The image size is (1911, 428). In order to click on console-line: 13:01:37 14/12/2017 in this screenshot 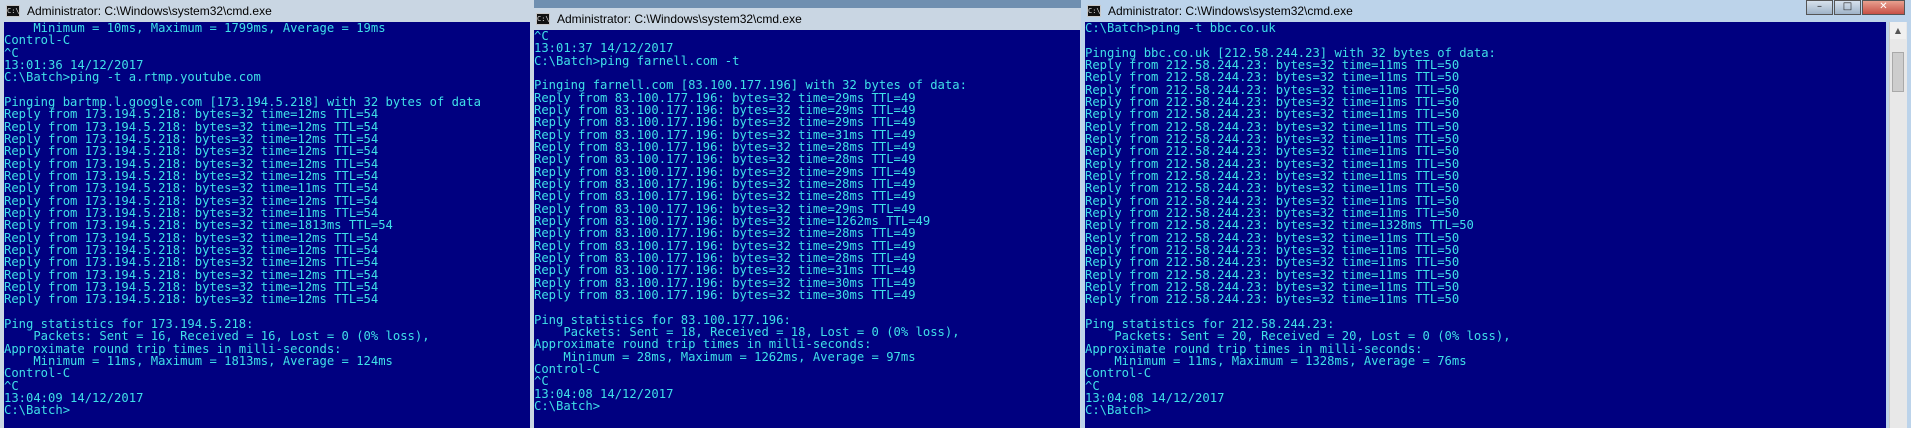, I will do `click(604, 48)`.